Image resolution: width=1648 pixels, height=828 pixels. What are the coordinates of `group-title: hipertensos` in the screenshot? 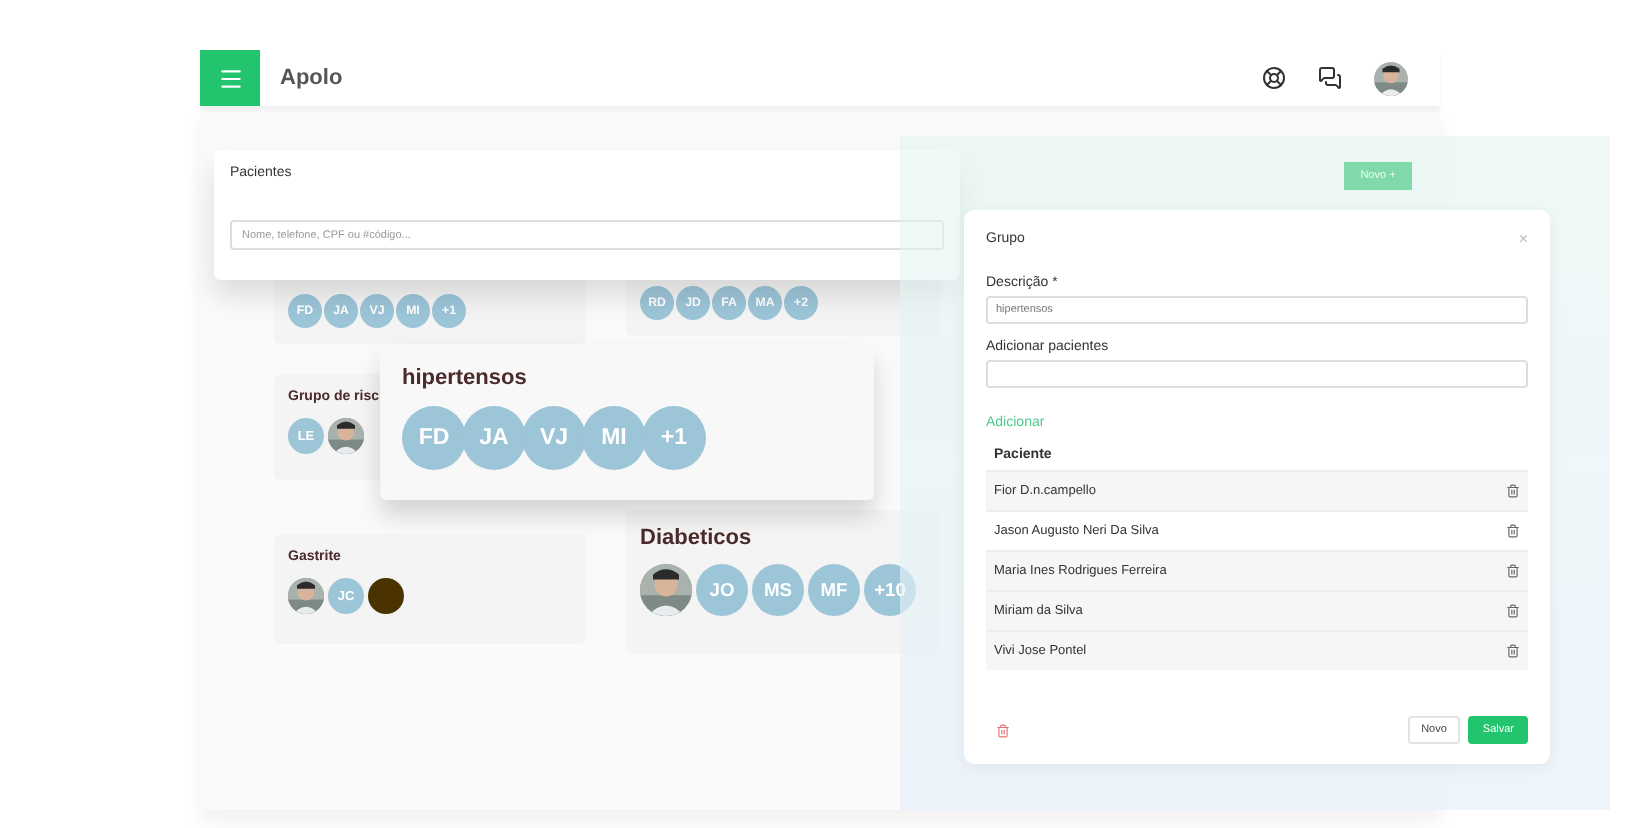 It's located at (465, 378).